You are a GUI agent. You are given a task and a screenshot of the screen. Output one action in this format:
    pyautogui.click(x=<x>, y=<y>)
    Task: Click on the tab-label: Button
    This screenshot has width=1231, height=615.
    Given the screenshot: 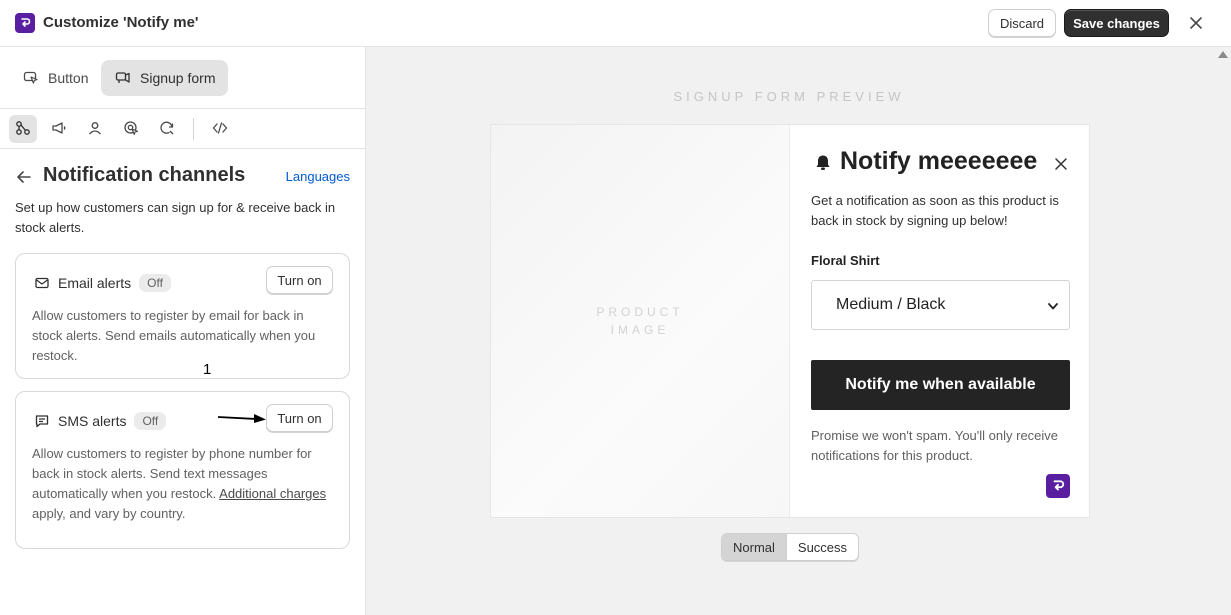 What is the action you would take?
    pyautogui.click(x=68, y=78)
    